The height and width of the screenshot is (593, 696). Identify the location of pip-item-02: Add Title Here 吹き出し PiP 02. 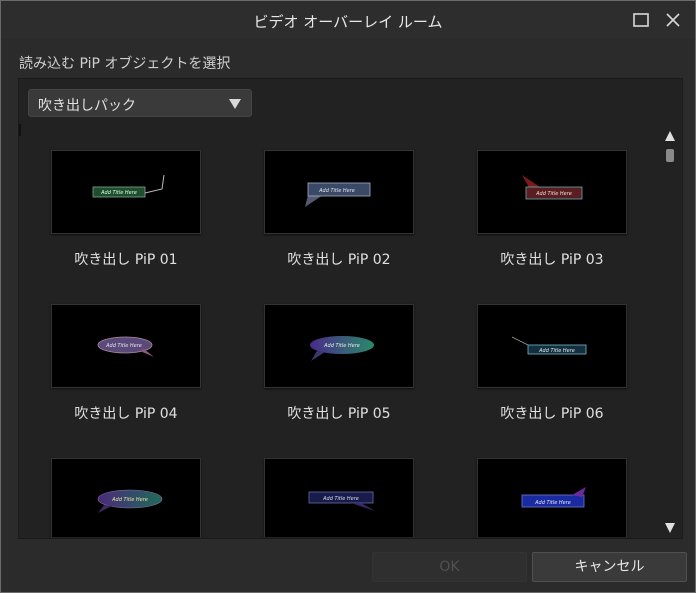
(339, 210).